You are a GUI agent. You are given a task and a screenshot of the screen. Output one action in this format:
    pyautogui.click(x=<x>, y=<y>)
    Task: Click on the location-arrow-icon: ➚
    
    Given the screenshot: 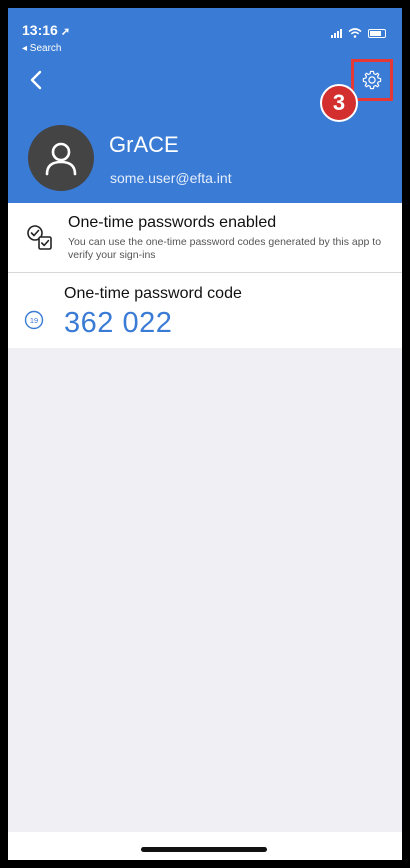 What is the action you would take?
    pyautogui.click(x=65, y=32)
    